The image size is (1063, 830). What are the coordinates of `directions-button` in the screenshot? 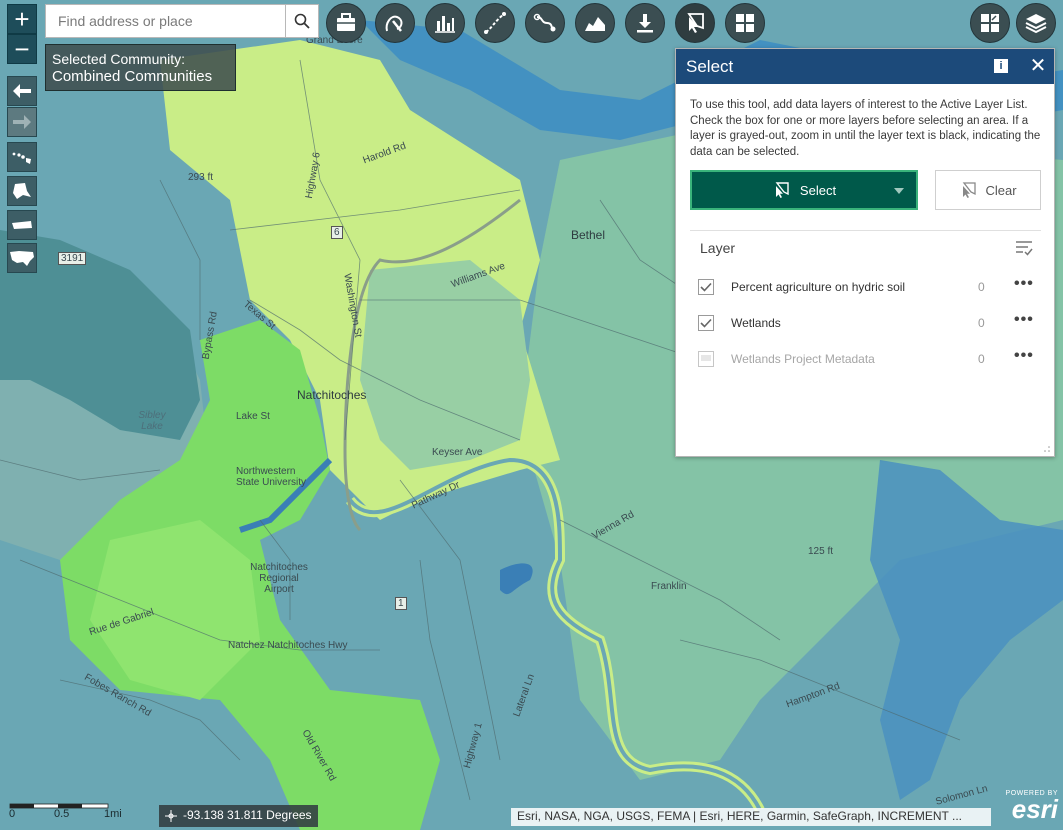 It's located at (545, 23).